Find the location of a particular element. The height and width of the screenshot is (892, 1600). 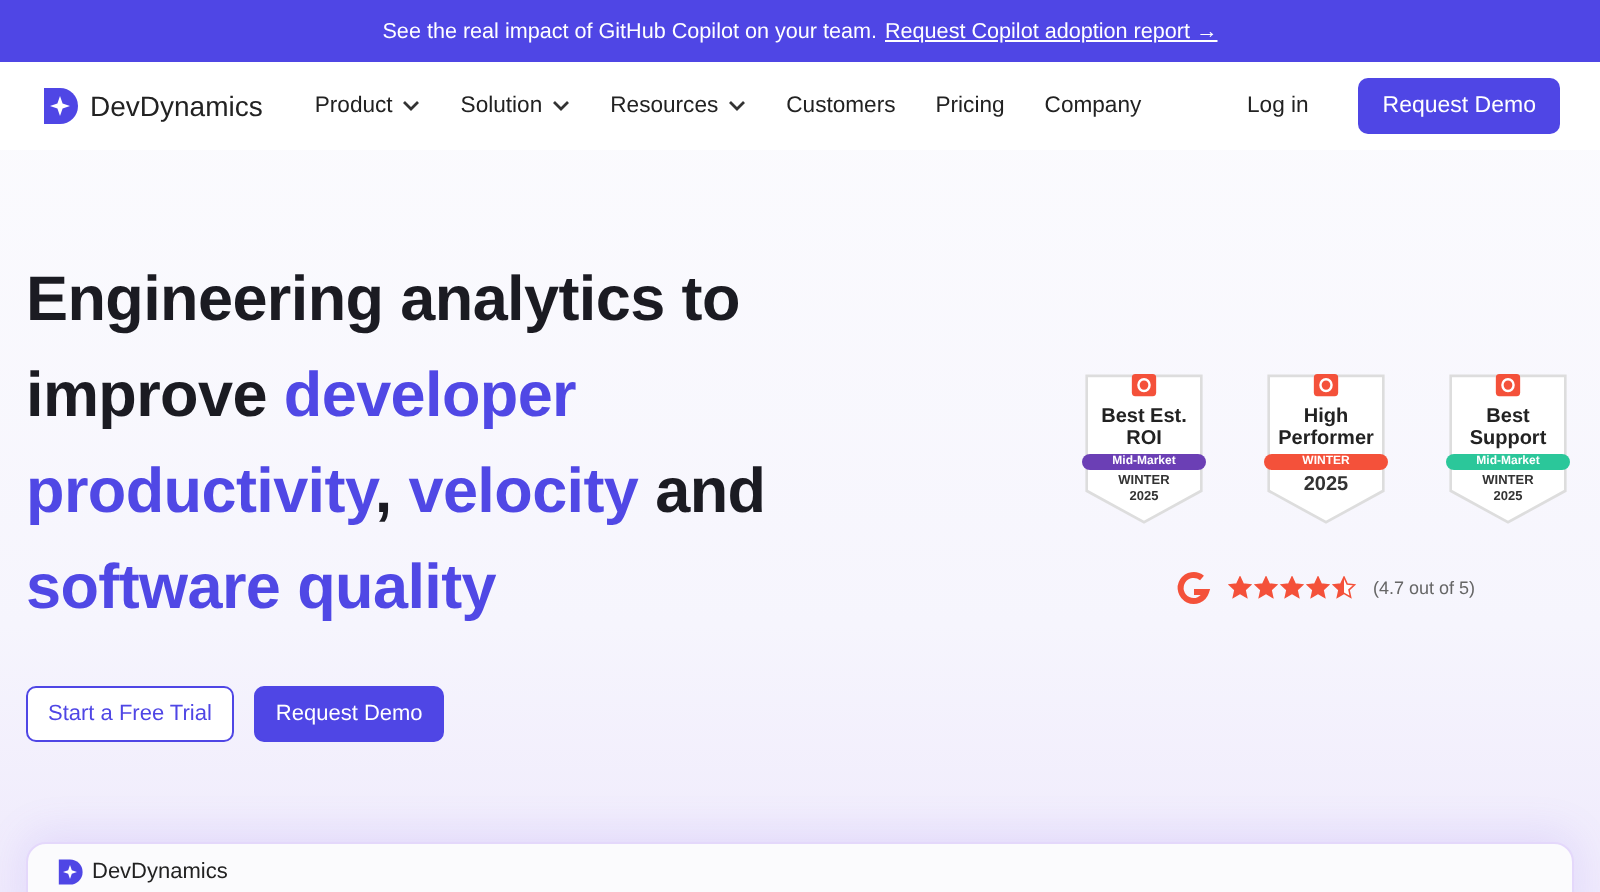

banner-text: See the real impact of GitHub Copilot on your team. is located at coordinates (629, 31).